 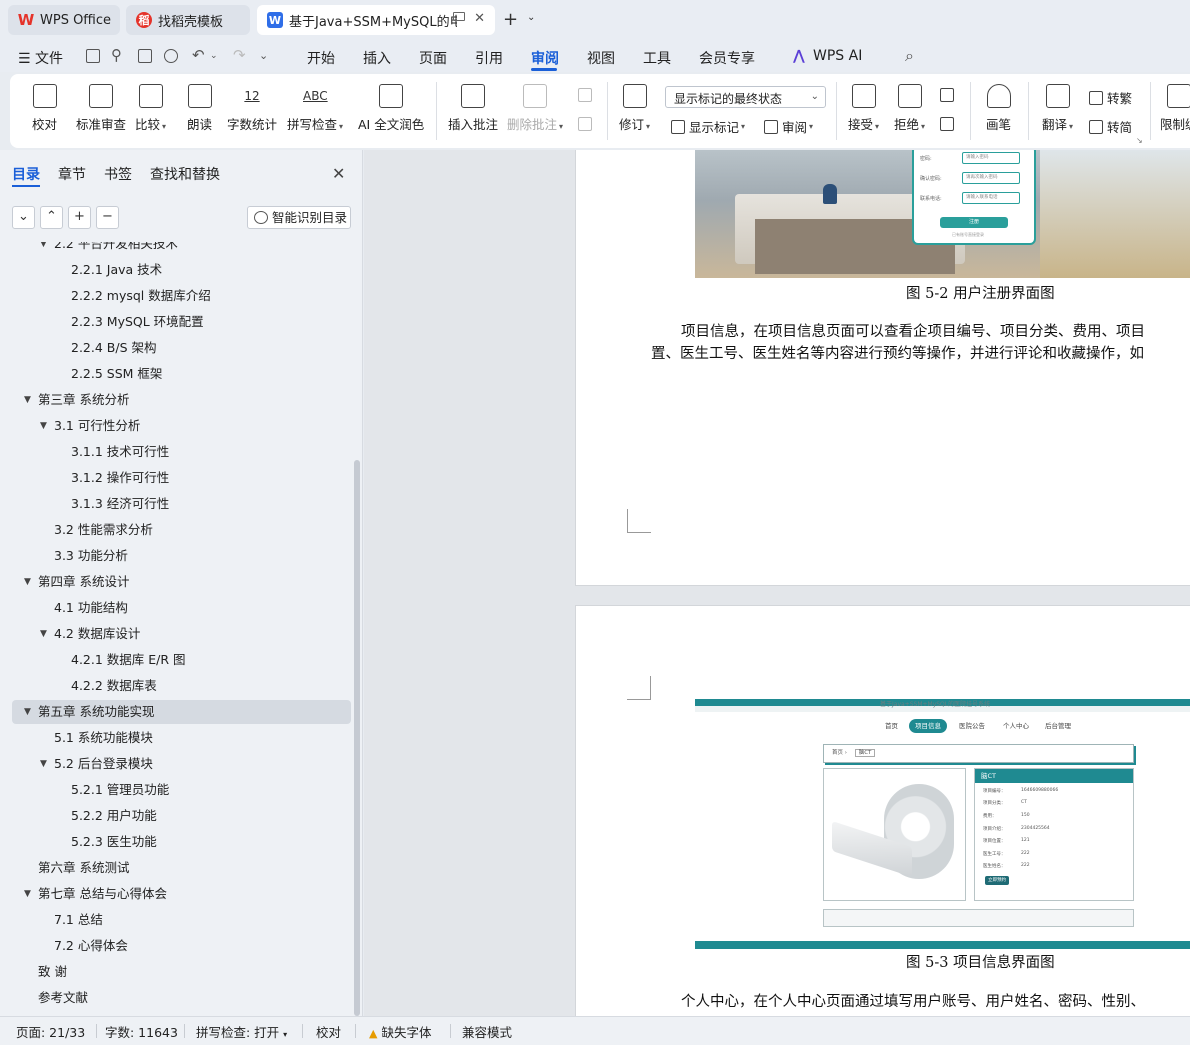 What do you see at coordinates (479, 18) in the screenshot?
I see `close-tab-icon: ✕` at bounding box center [479, 18].